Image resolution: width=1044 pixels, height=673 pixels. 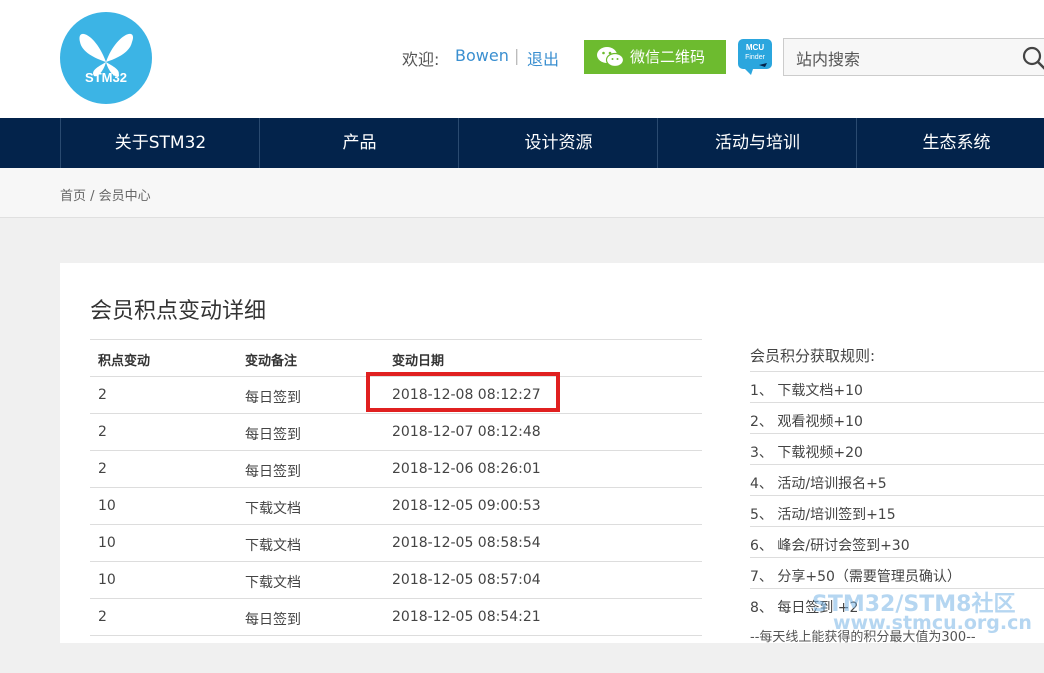 I want to click on search-icon, so click(x=1033, y=58).